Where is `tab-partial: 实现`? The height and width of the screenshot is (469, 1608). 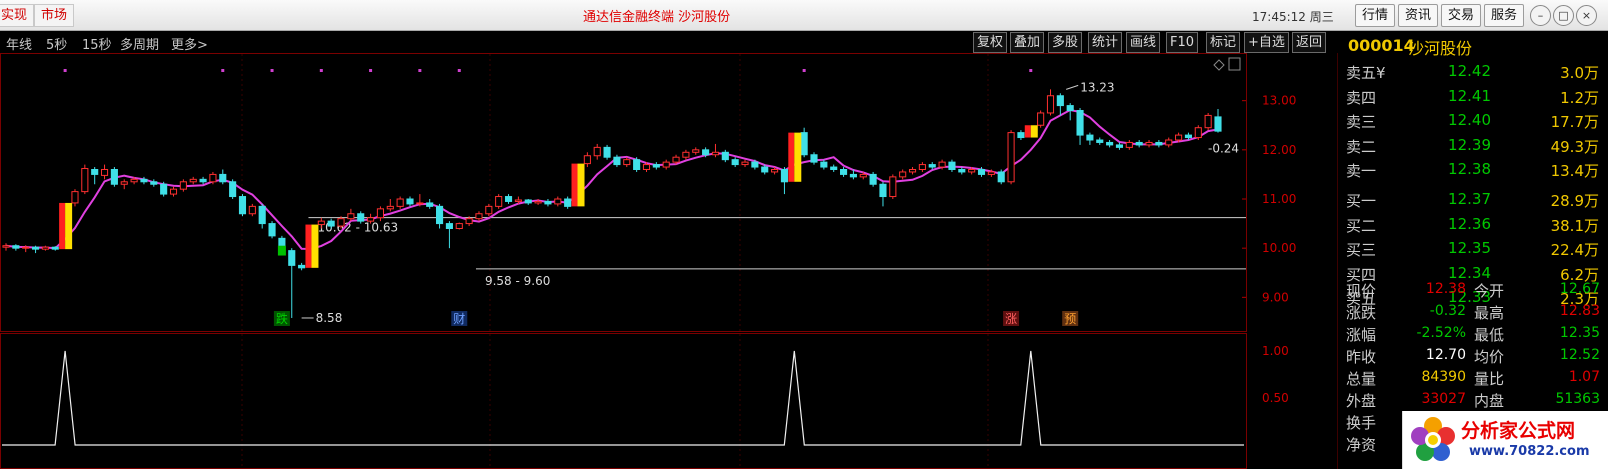
tab-partial: 实现 is located at coordinates (17, 15).